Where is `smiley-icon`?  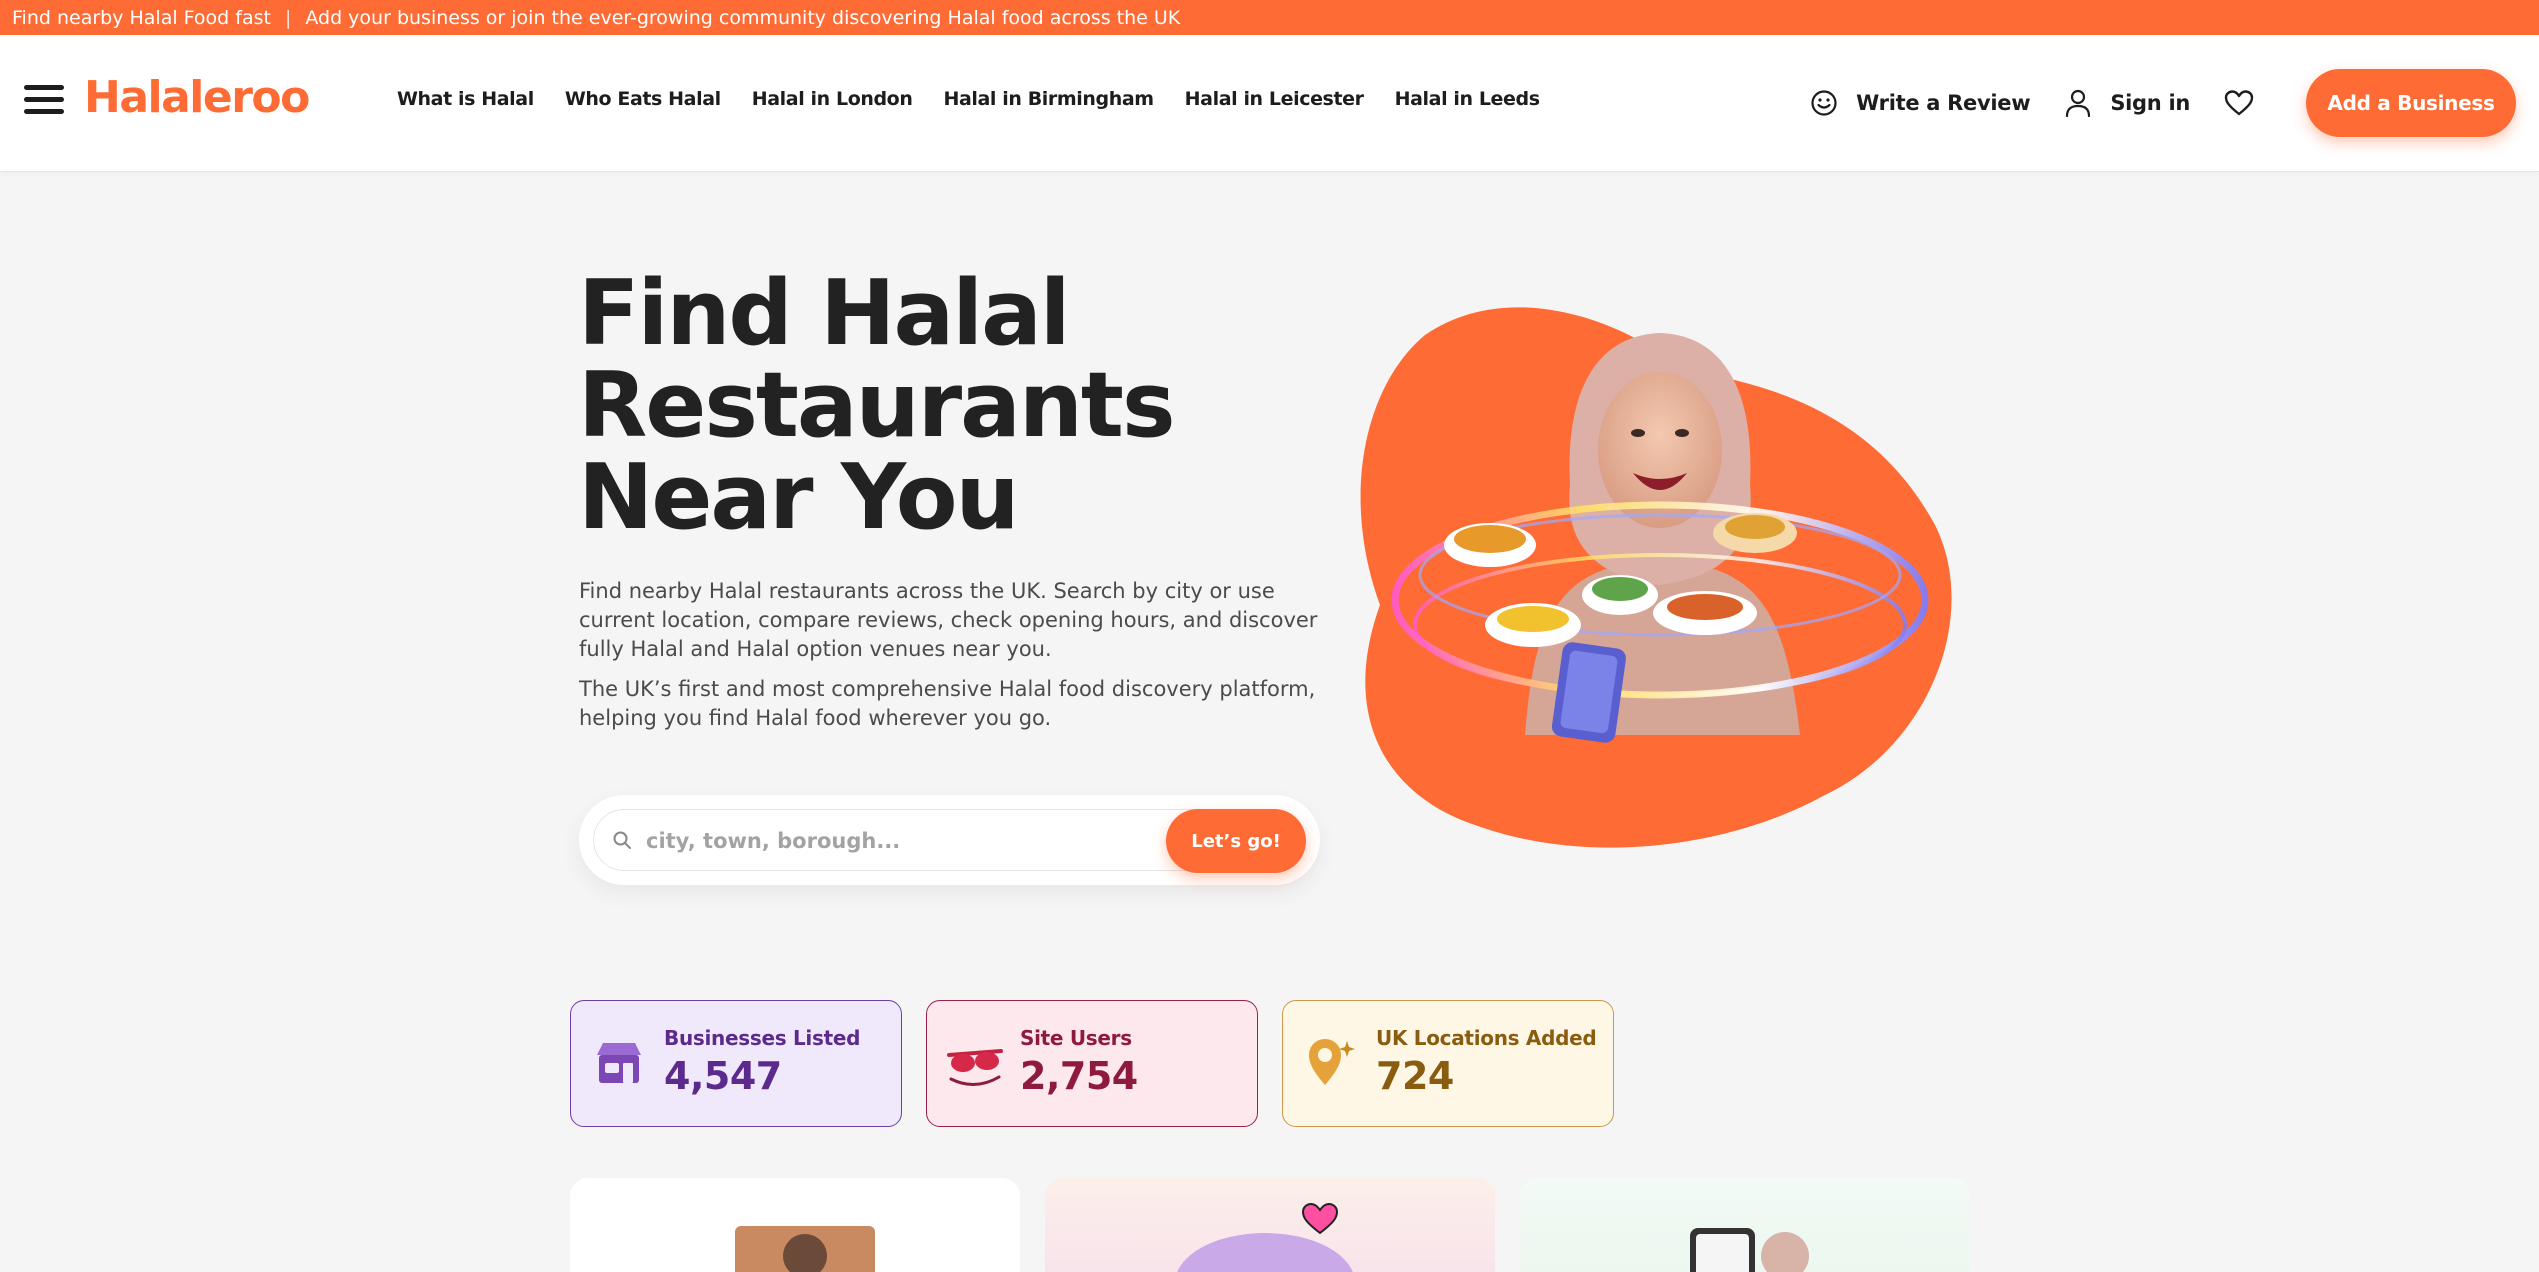
smiley-icon is located at coordinates (1824, 103).